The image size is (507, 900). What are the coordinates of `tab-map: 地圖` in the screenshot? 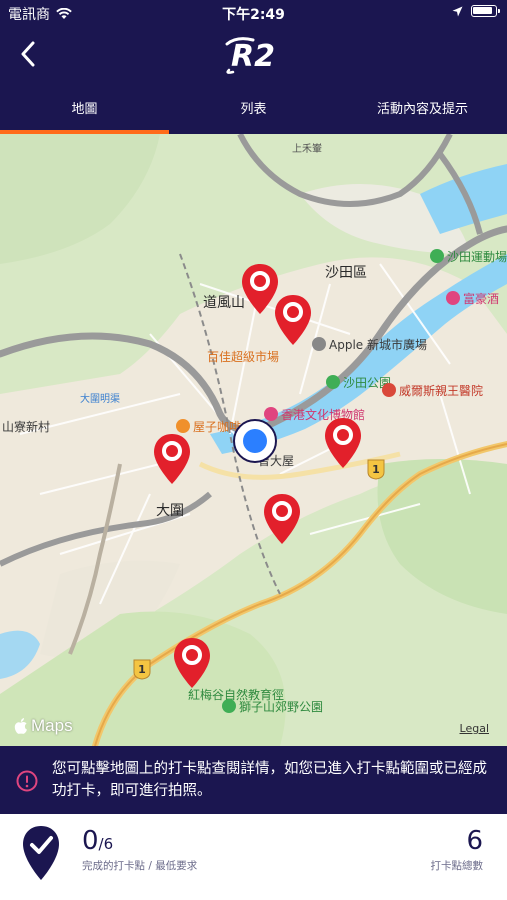 It's located at (84, 109).